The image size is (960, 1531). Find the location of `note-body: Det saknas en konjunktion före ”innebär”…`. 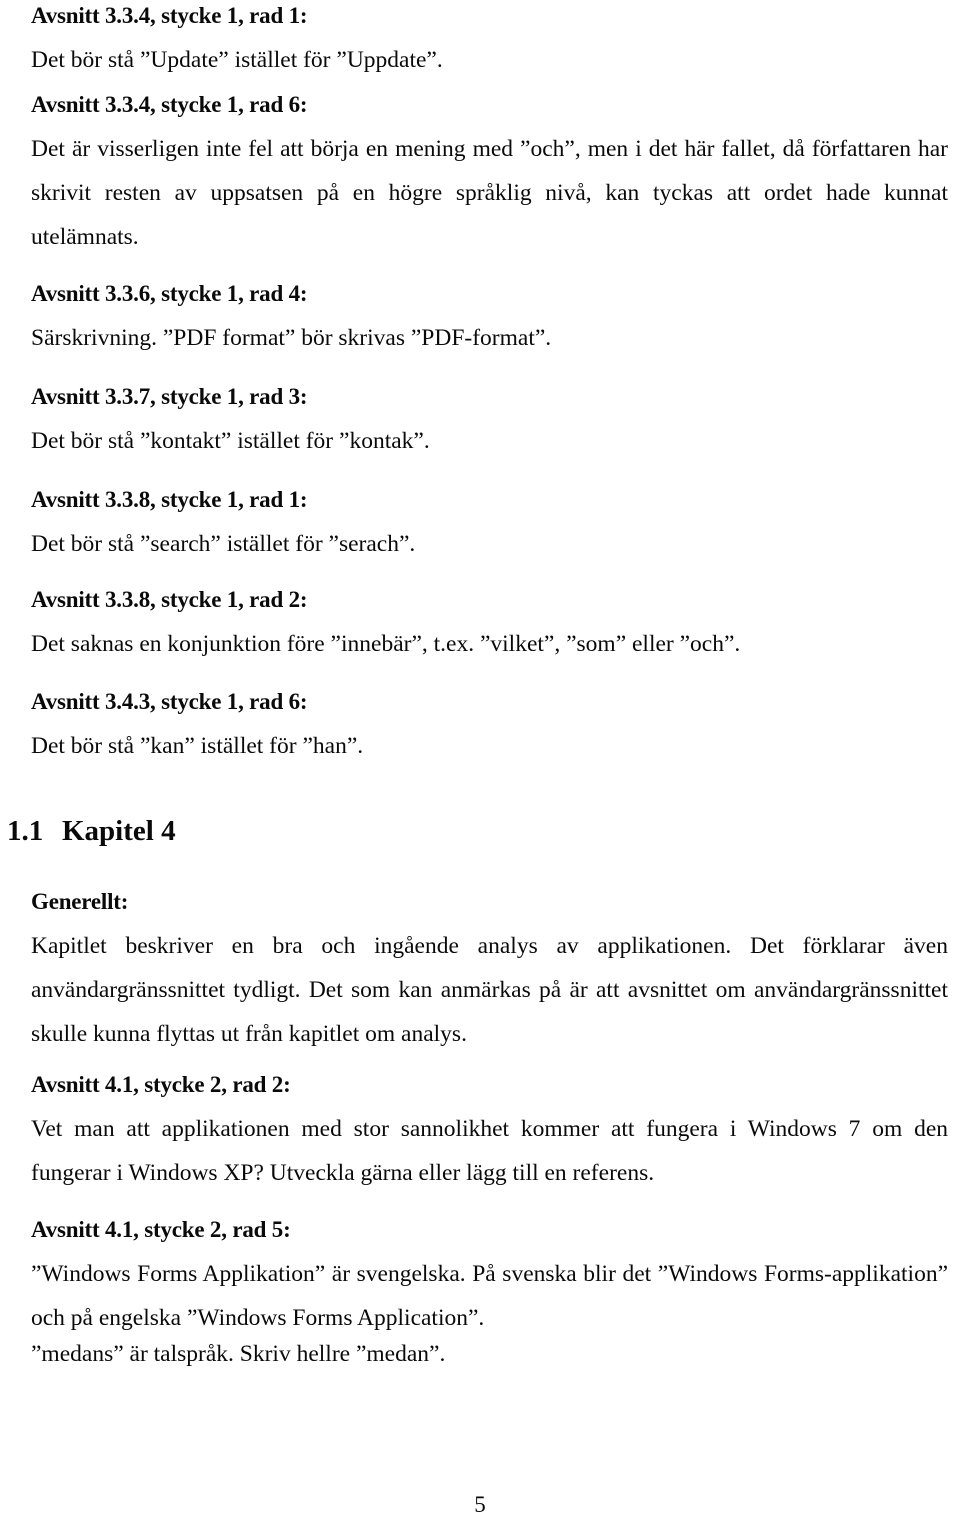

note-body: Det saknas en konjunktion före ”innebär”… is located at coordinates (386, 644).